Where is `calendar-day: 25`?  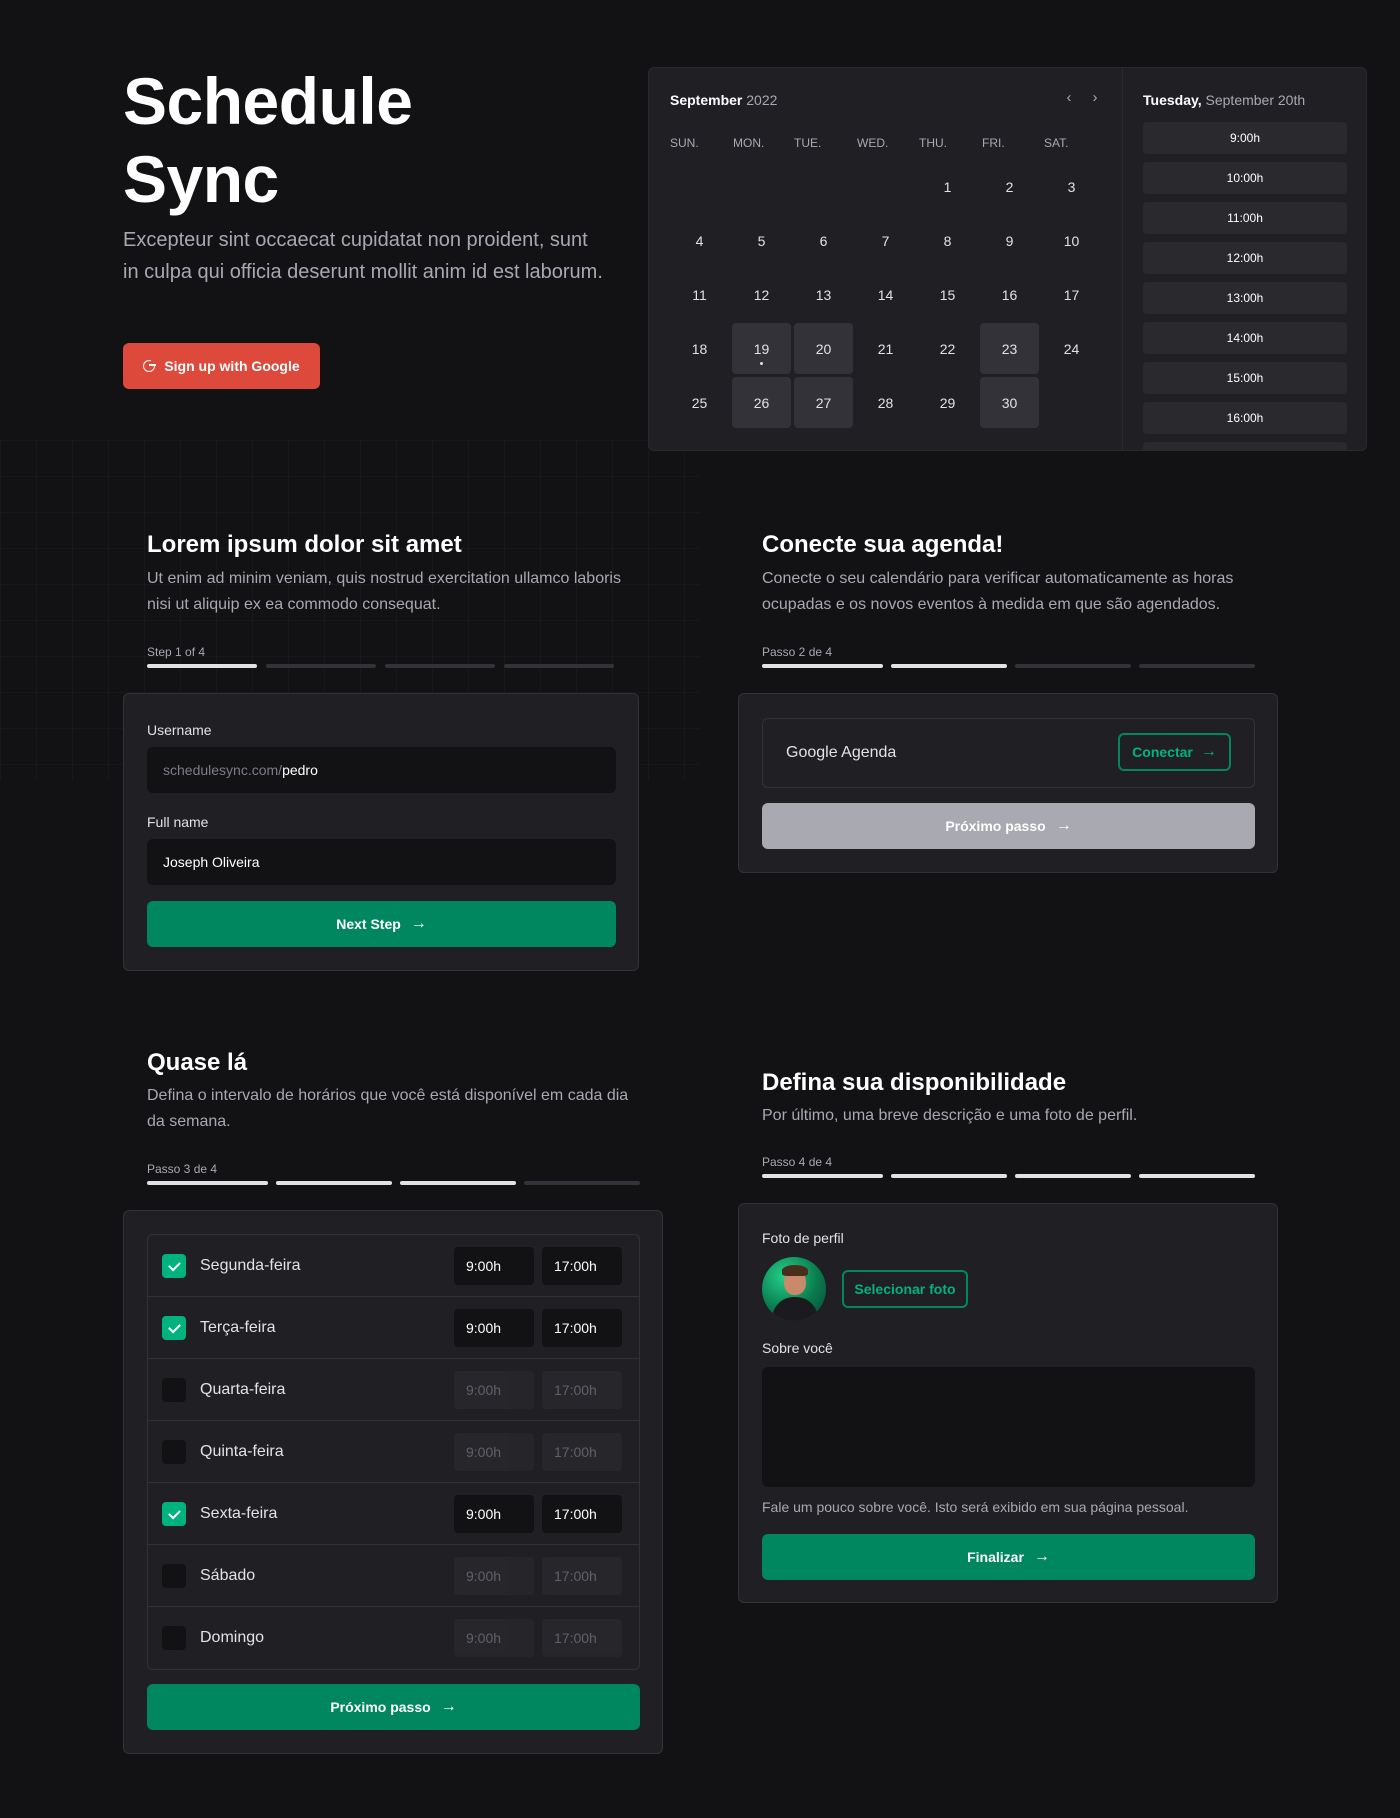 calendar-day: 25 is located at coordinates (699, 402).